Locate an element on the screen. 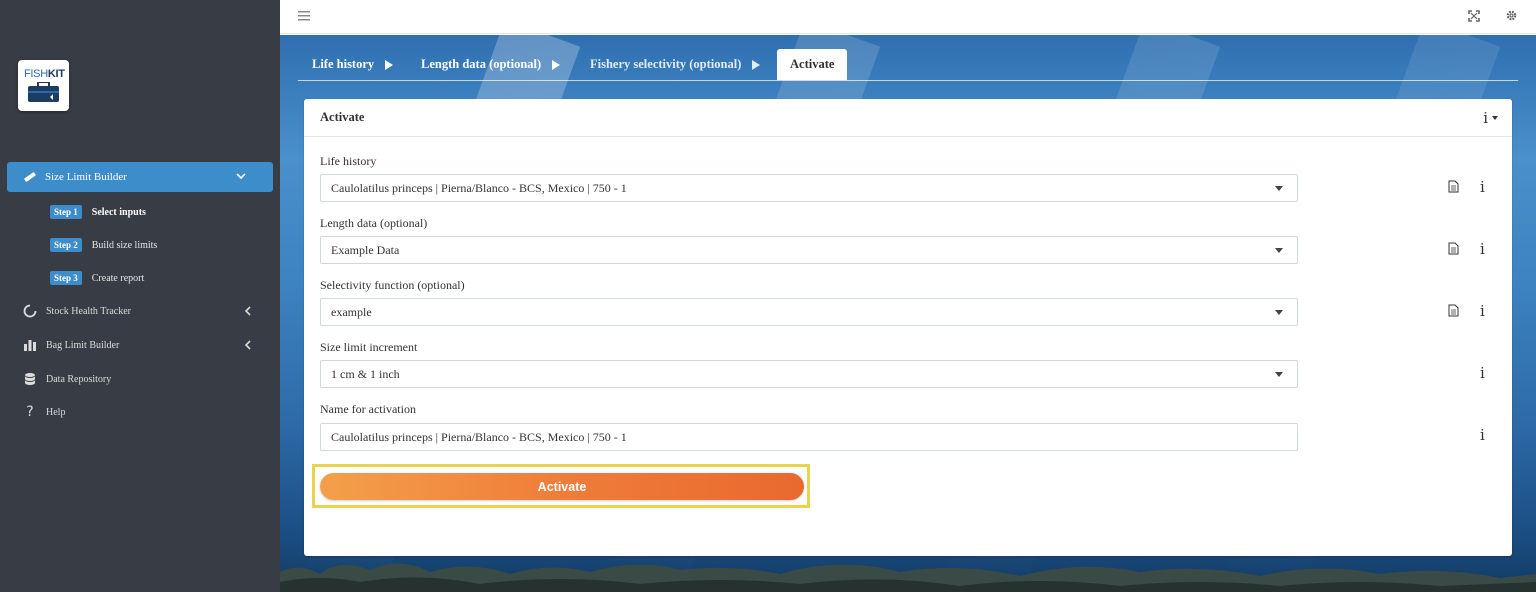 Image resolution: width=1536 pixels, height=592 pixels. sidebar-step-build-size-limits: Step 2 Build size limits is located at coordinates (103, 245).